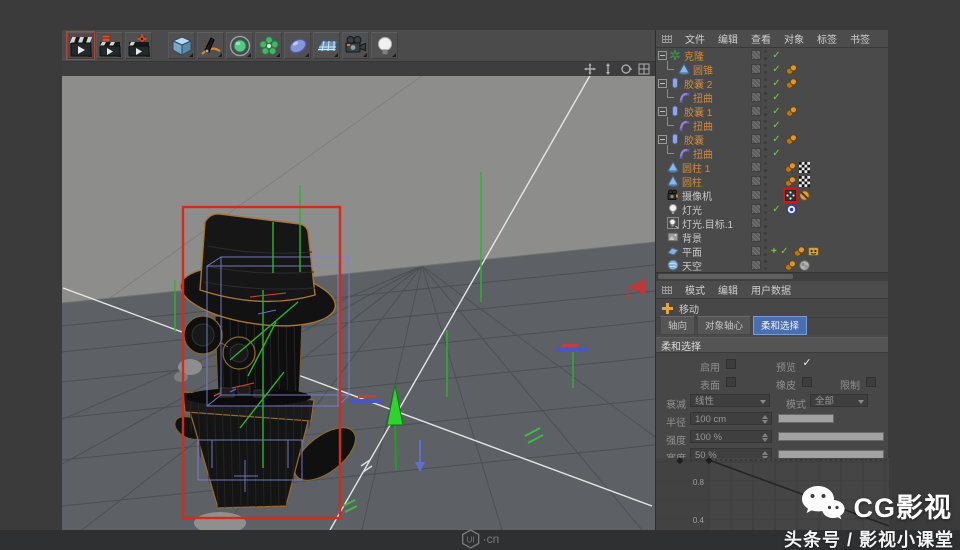 Image resolution: width=960 pixels, height=550 pixels. I want to click on object-label: 灯光.目标.1, so click(707, 223).